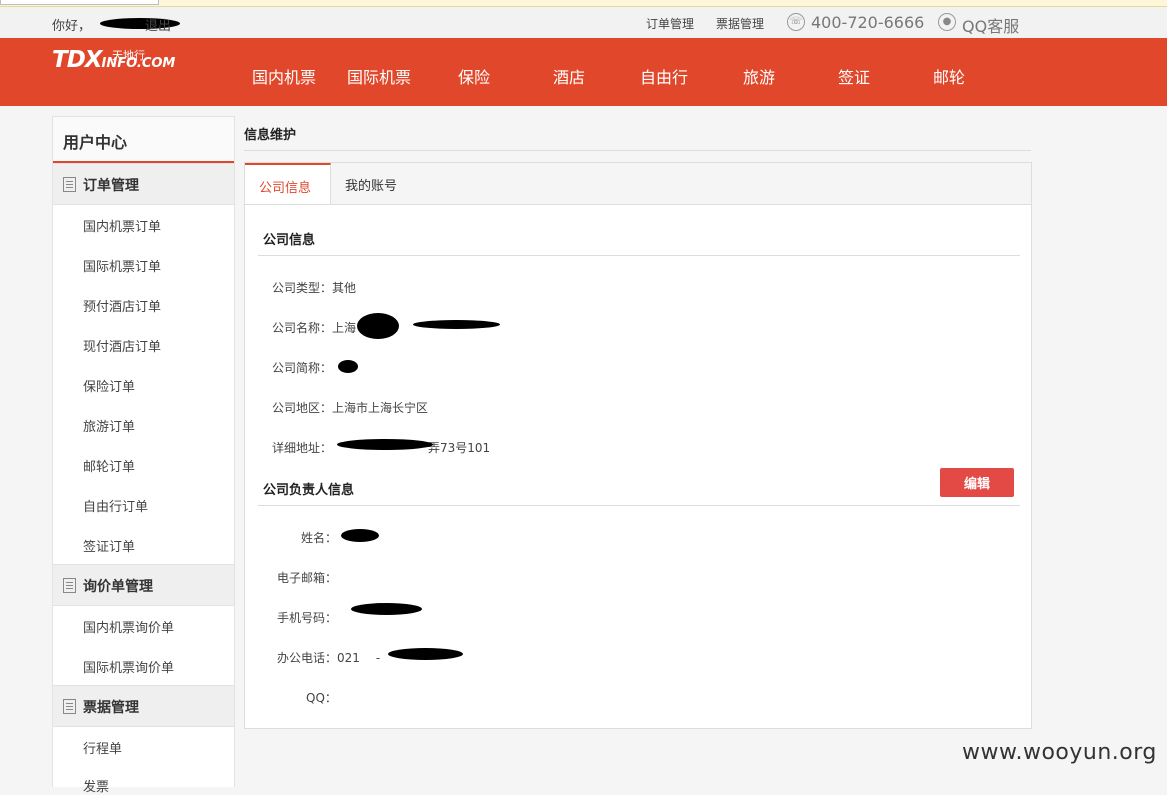  Describe the element at coordinates (158, 24) in the screenshot. I see `logout-link: 退出` at that location.